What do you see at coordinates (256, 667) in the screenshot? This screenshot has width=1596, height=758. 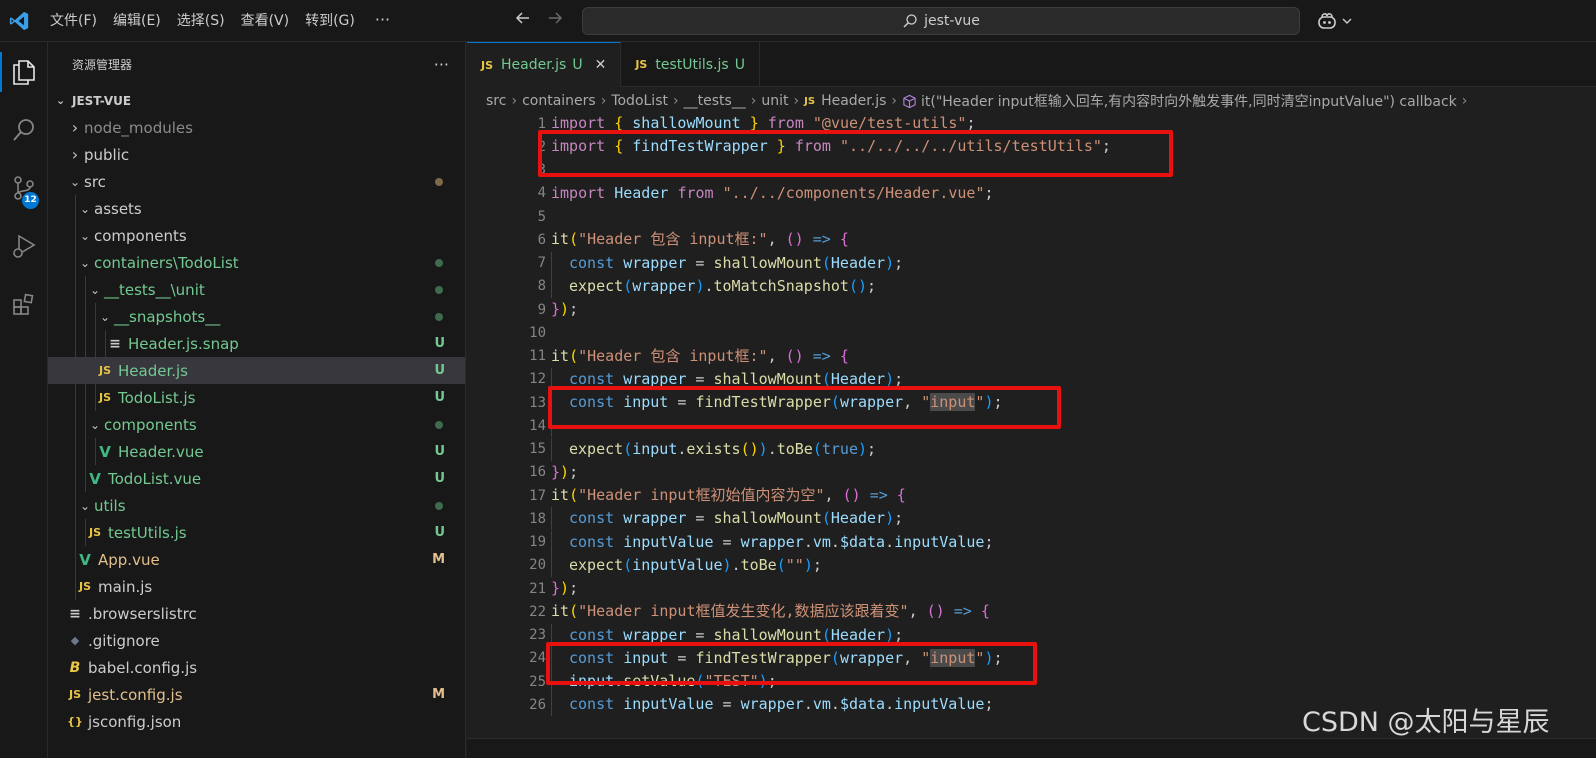 I see `tree-file-item: Bbabel.config.js` at bounding box center [256, 667].